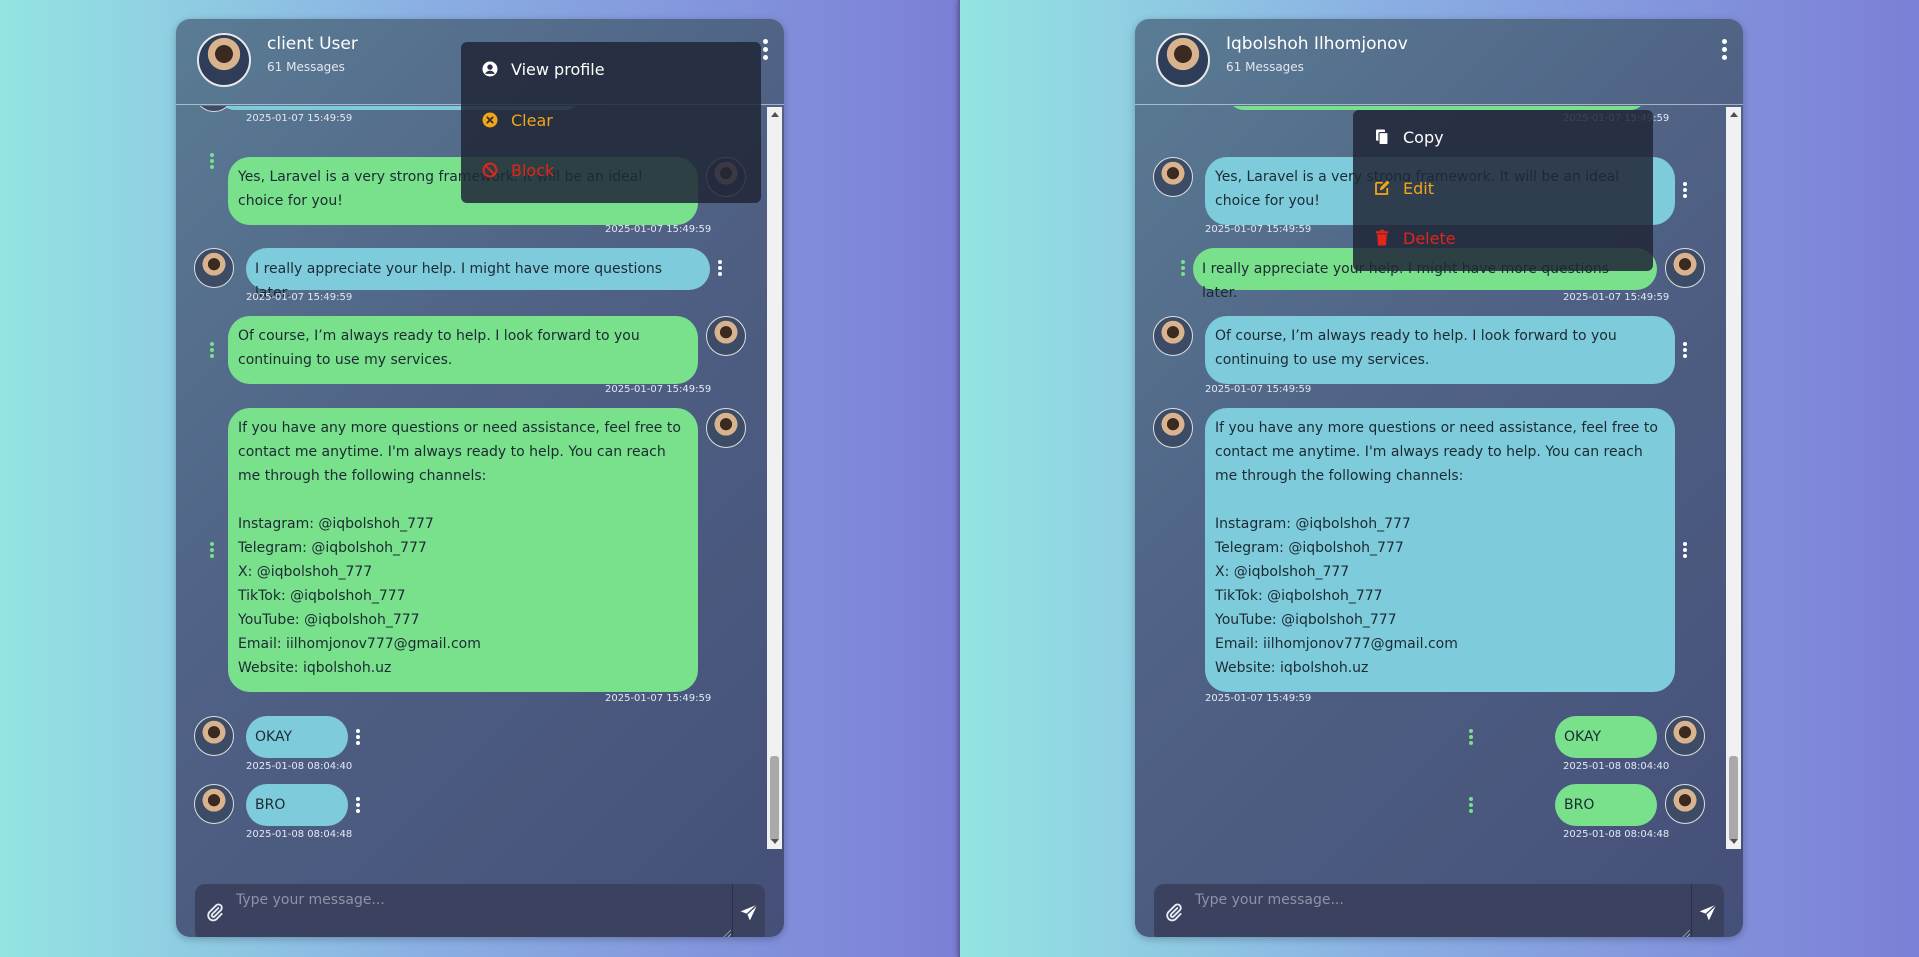 Image resolution: width=1919 pixels, height=957 pixels. I want to click on edit-item: Edit, so click(1403, 188).